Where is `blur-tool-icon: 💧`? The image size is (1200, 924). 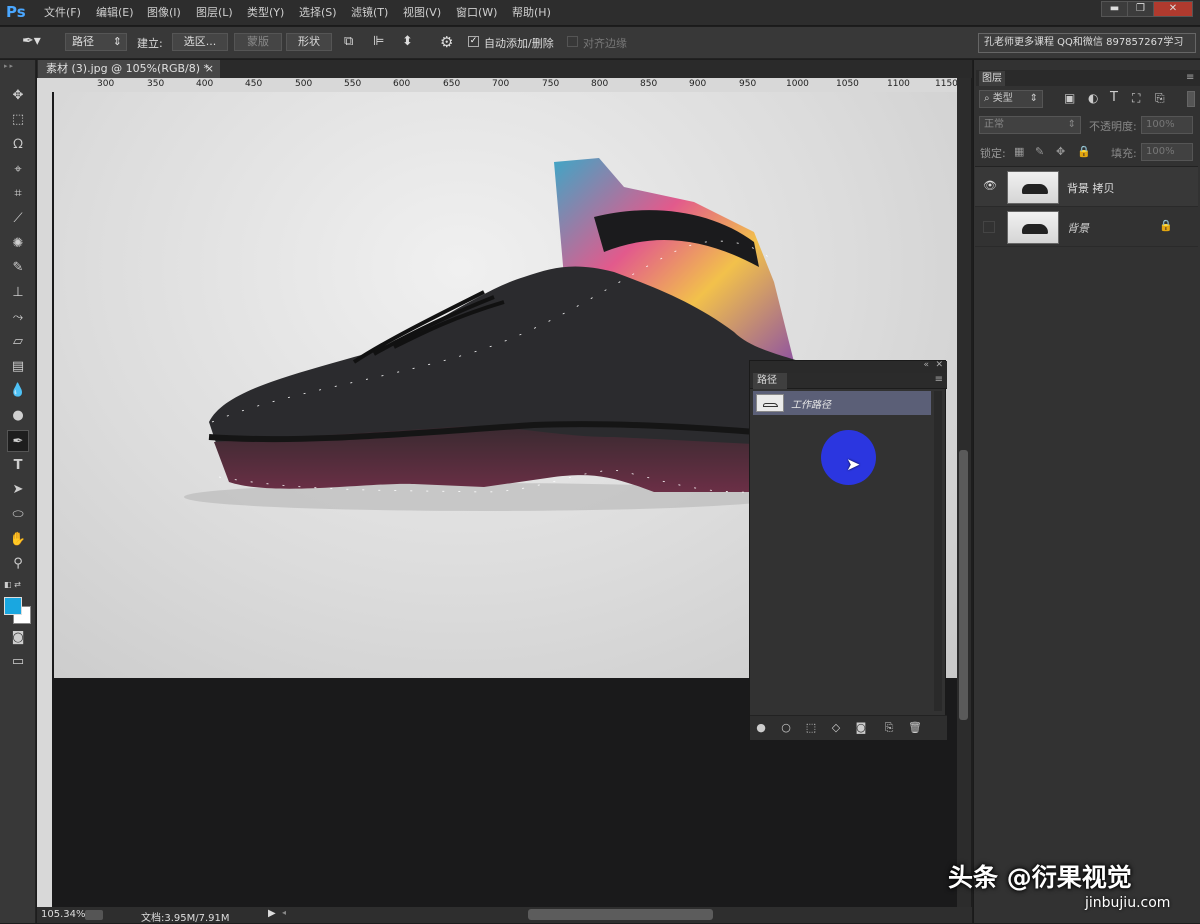
blur-tool-icon: 💧 is located at coordinates (18, 391).